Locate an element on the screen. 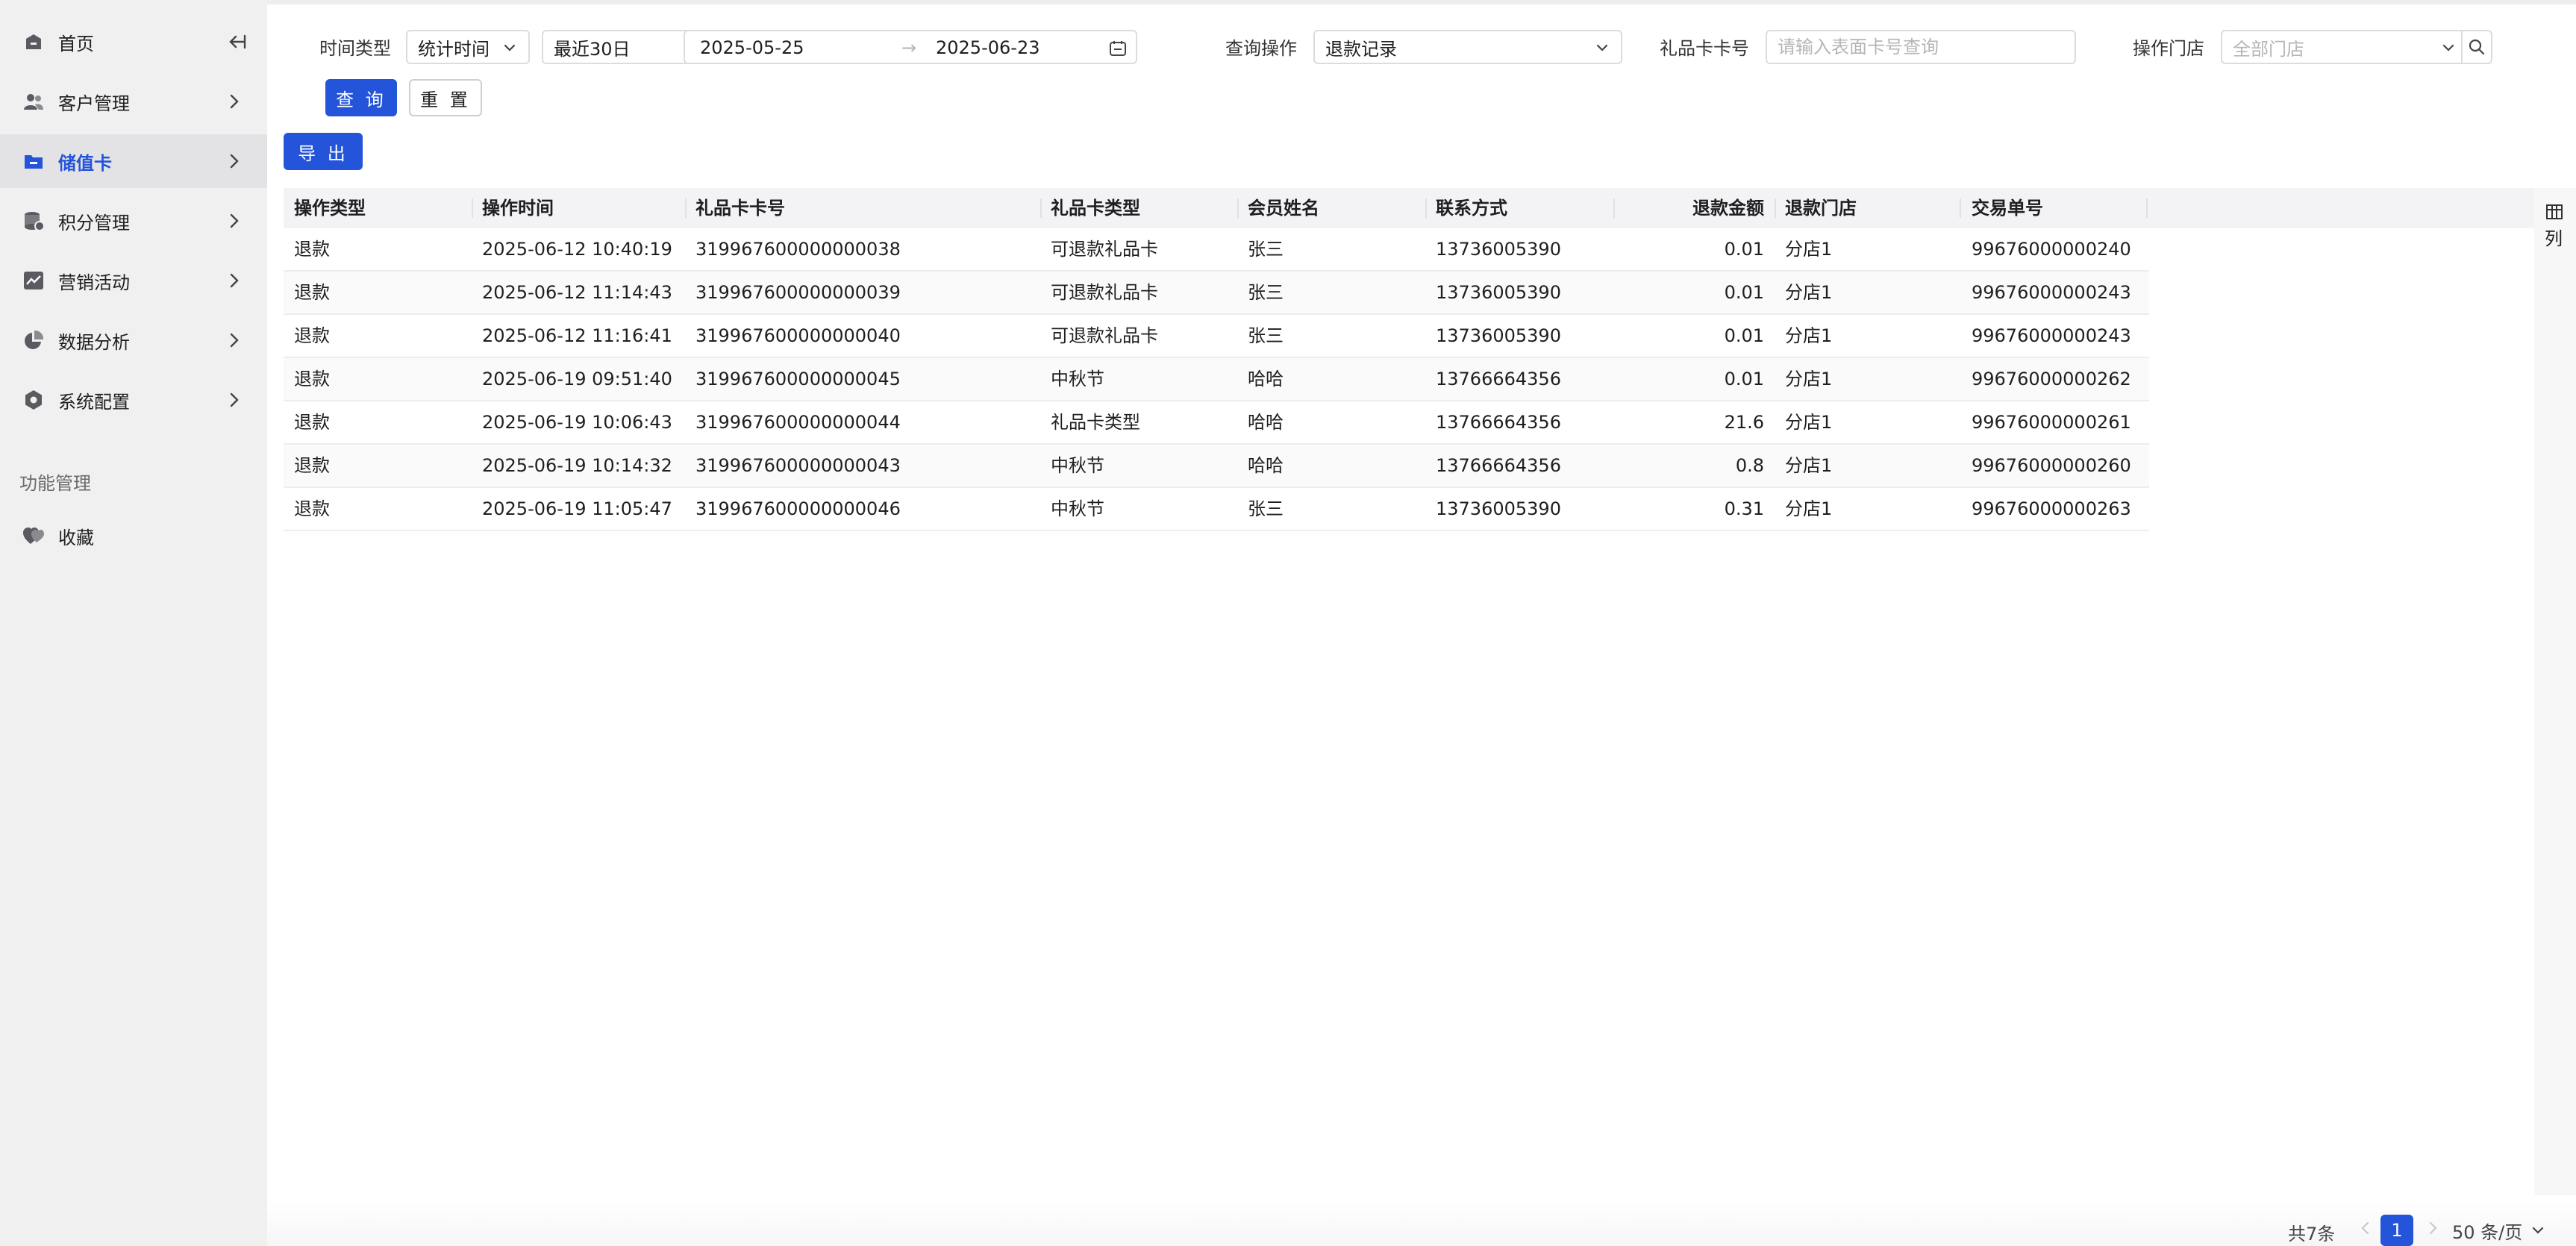  settings-icon is located at coordinates (33, 400).